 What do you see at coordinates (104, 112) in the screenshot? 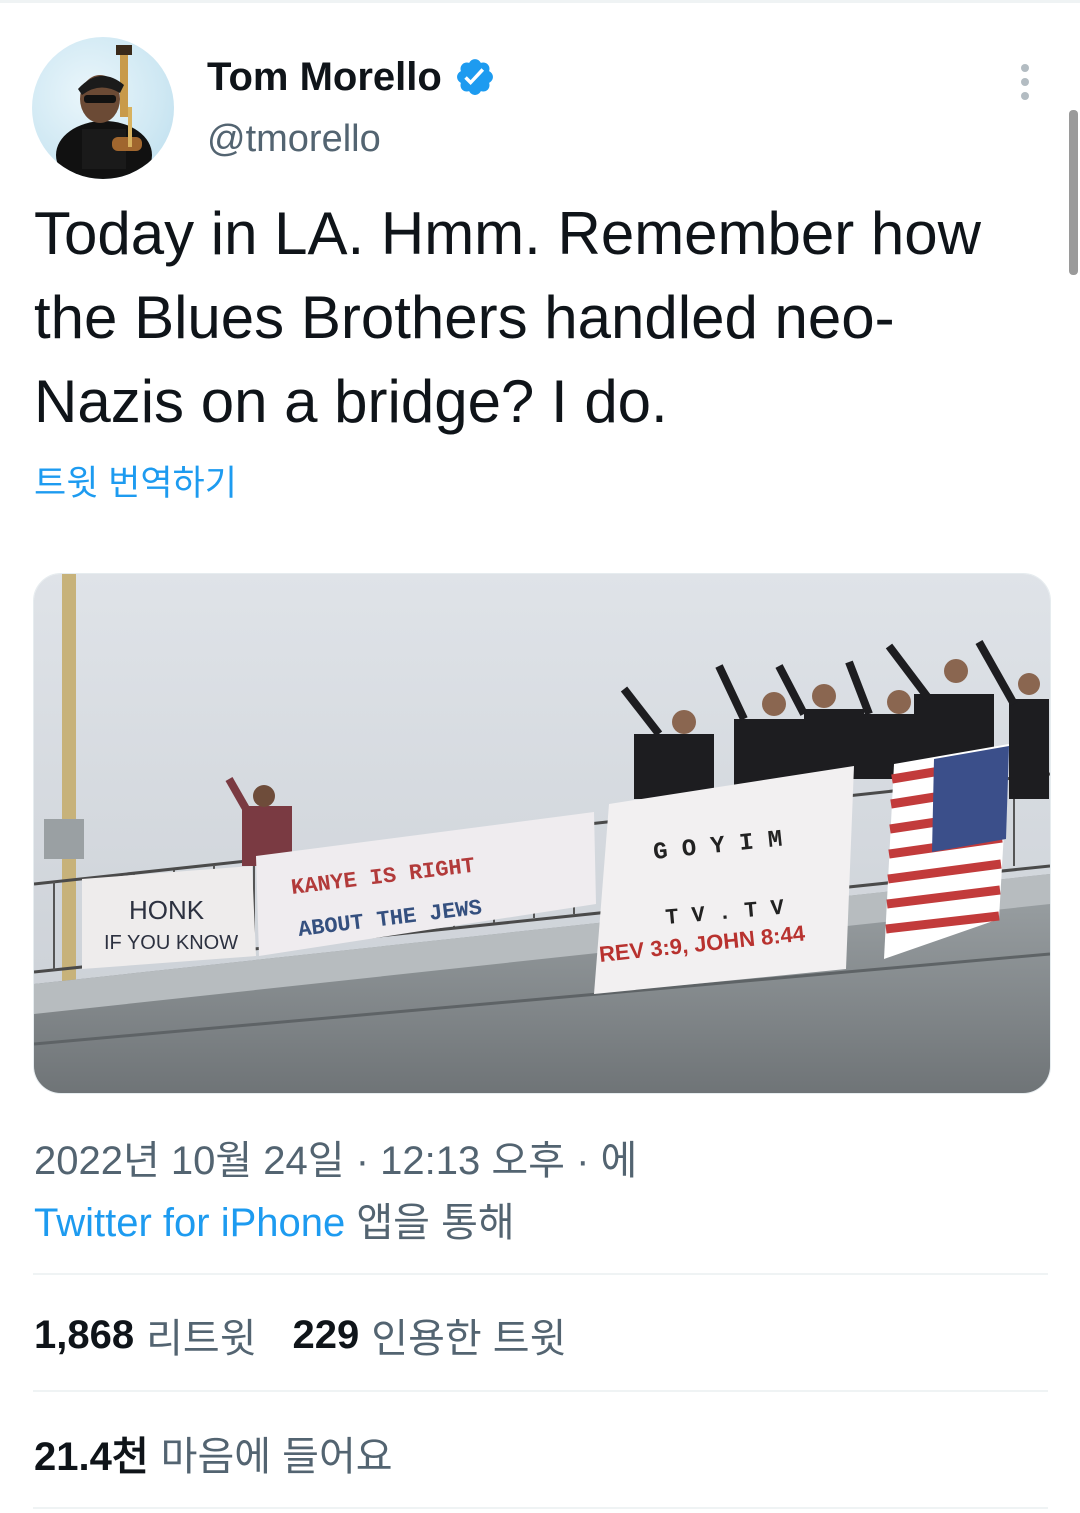
I see `avatar-guitarist-photo-icon` at bounding box center [104, 112].